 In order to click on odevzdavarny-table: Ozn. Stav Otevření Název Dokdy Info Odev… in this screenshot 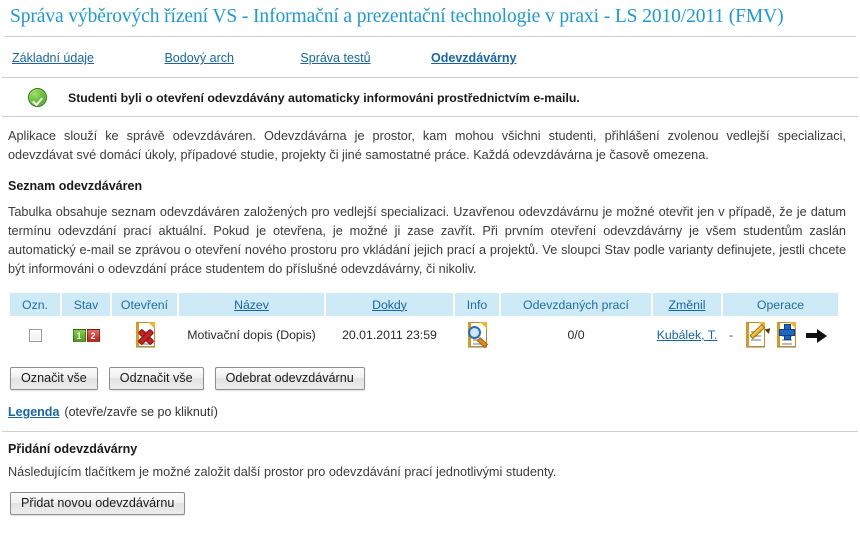, I will do `click(424, 323)`.